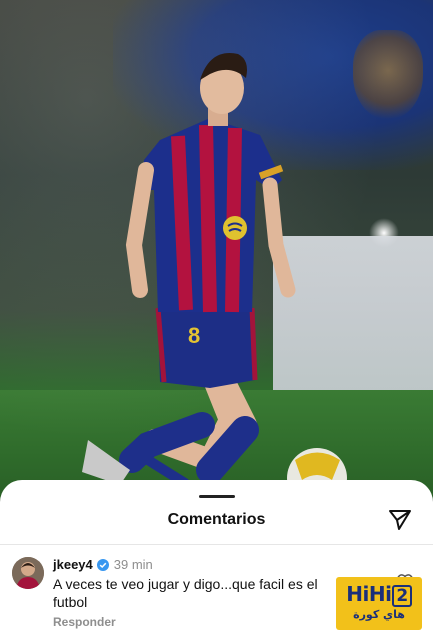 The height and width of the screenshot is (640, 433). I want to click on watermark-prefix: HiHi, so click(369, 594).